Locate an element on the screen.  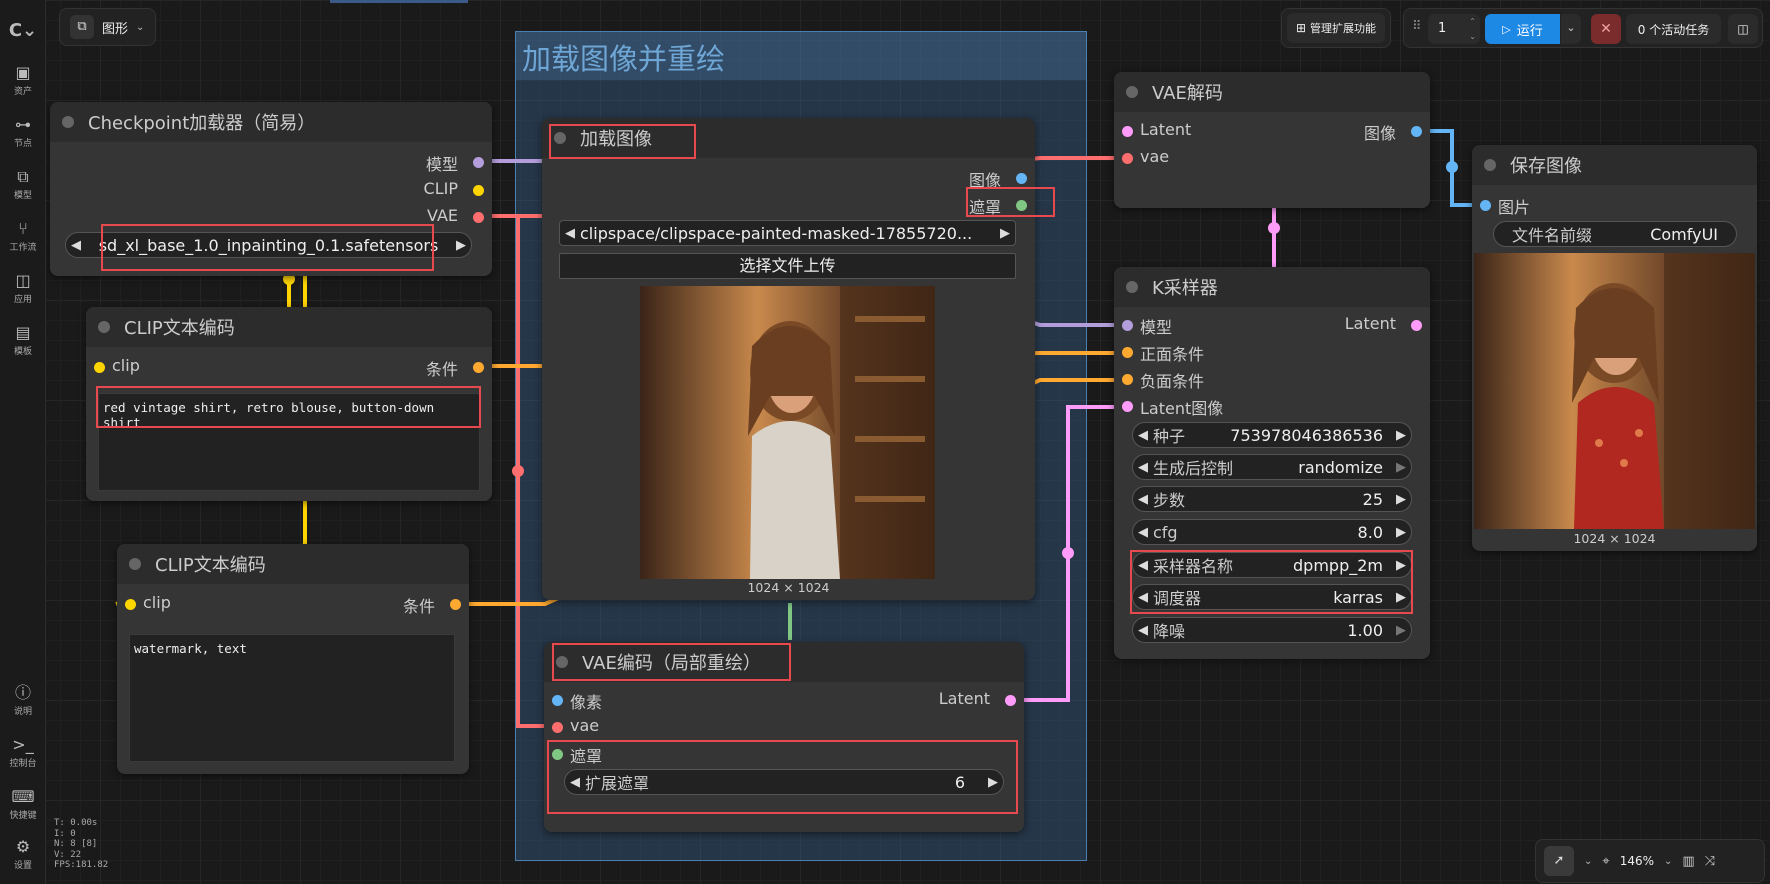
run-options-dropdown: ⌄ is located at coordinates (1571, 29).